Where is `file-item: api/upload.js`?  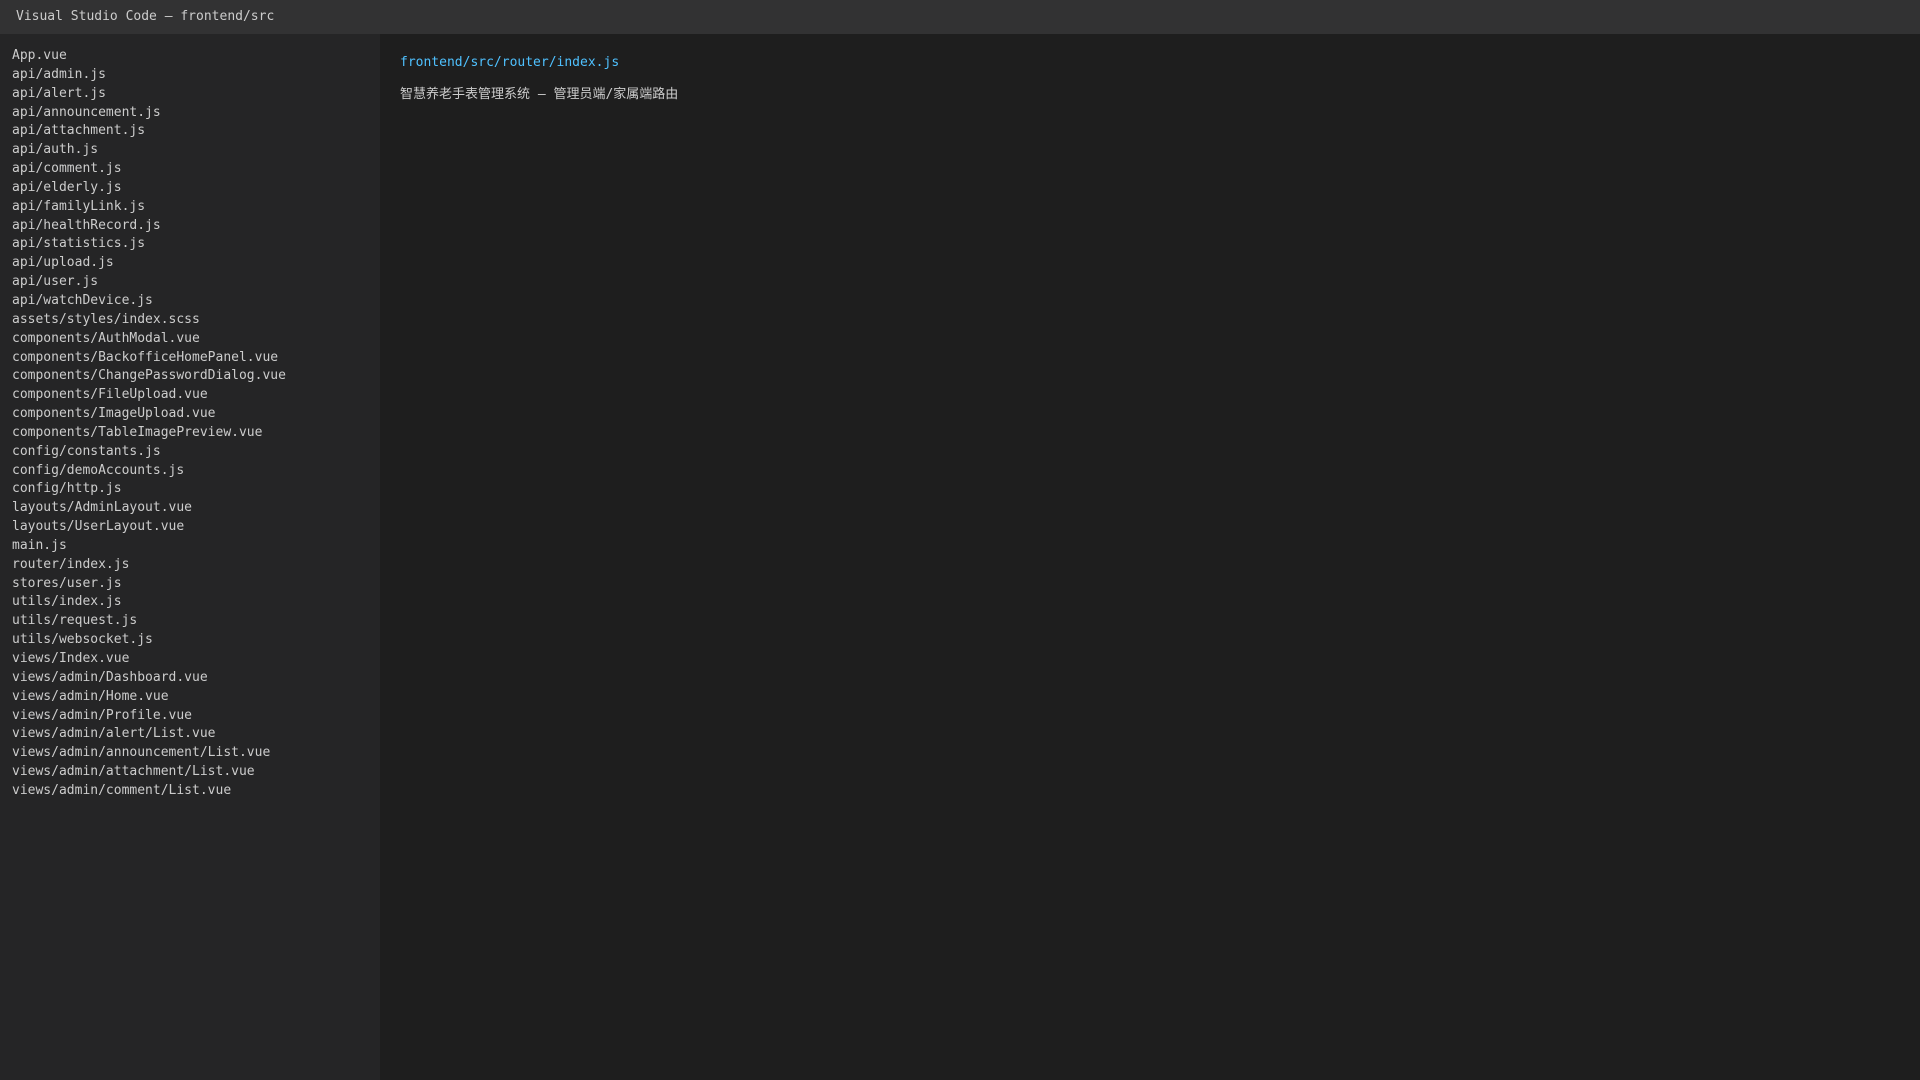
file-item: api/upload.js is located at coordinates (196, 263).